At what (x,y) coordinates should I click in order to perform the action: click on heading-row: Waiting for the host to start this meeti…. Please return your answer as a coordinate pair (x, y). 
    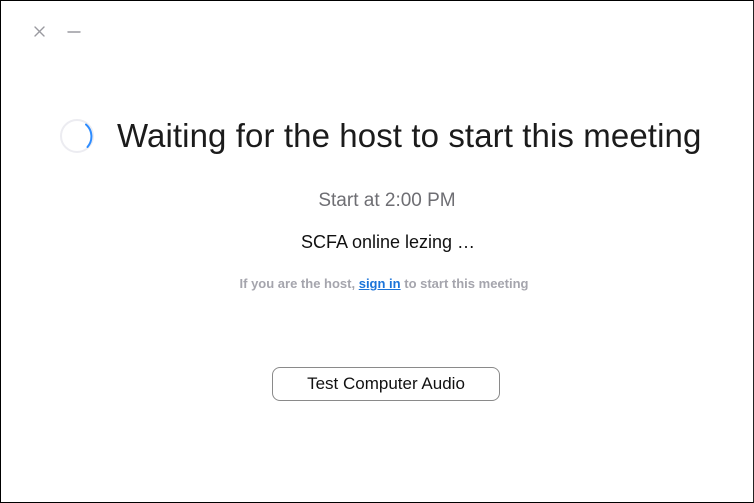
    Looking at the image, I should click on (380, 136).